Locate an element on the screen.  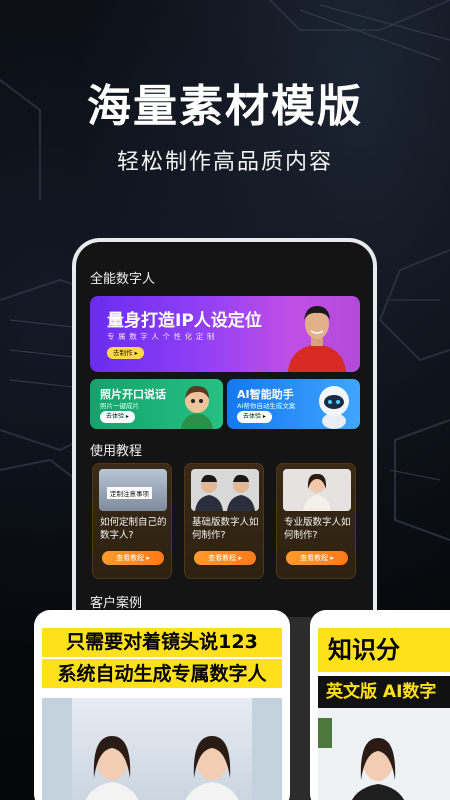
tutorial-card: 定制注意事项 如何定制自己的数字人? 查看教程 ▸ is located at coordinates (132, 521).